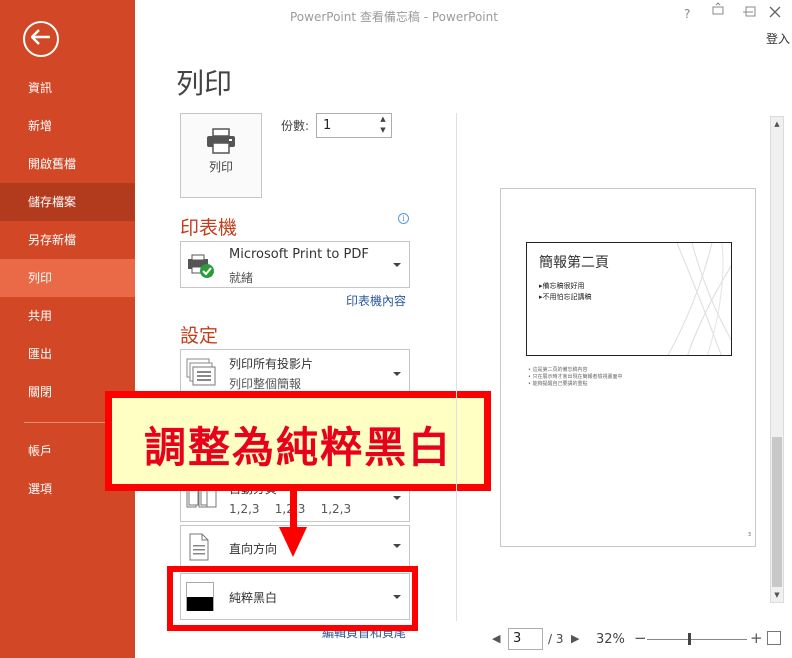  Describe the element at coordinates (777, 359) in the screenshot. I see `preview-scrollbar: ▲ ▼` at that location.